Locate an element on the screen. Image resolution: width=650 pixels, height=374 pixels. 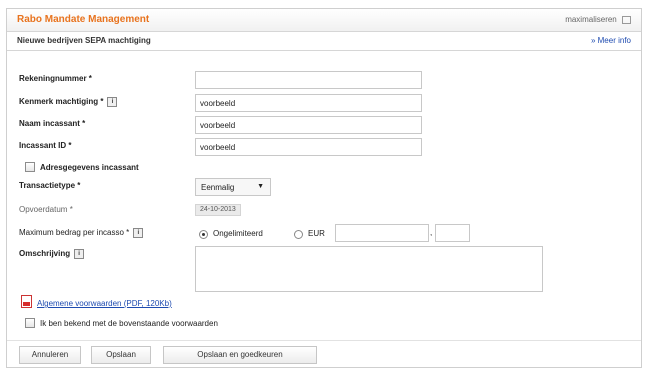
kenmerk-label: Kenmerk machtiging * i is located at coordinates (68, 102).